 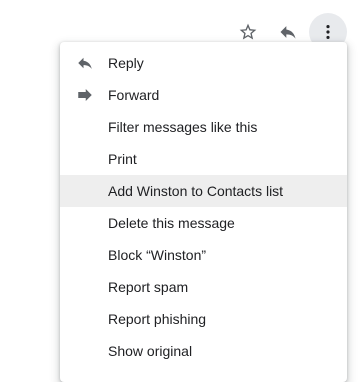 I want to click on star-icon, so click(x=248, y=31).